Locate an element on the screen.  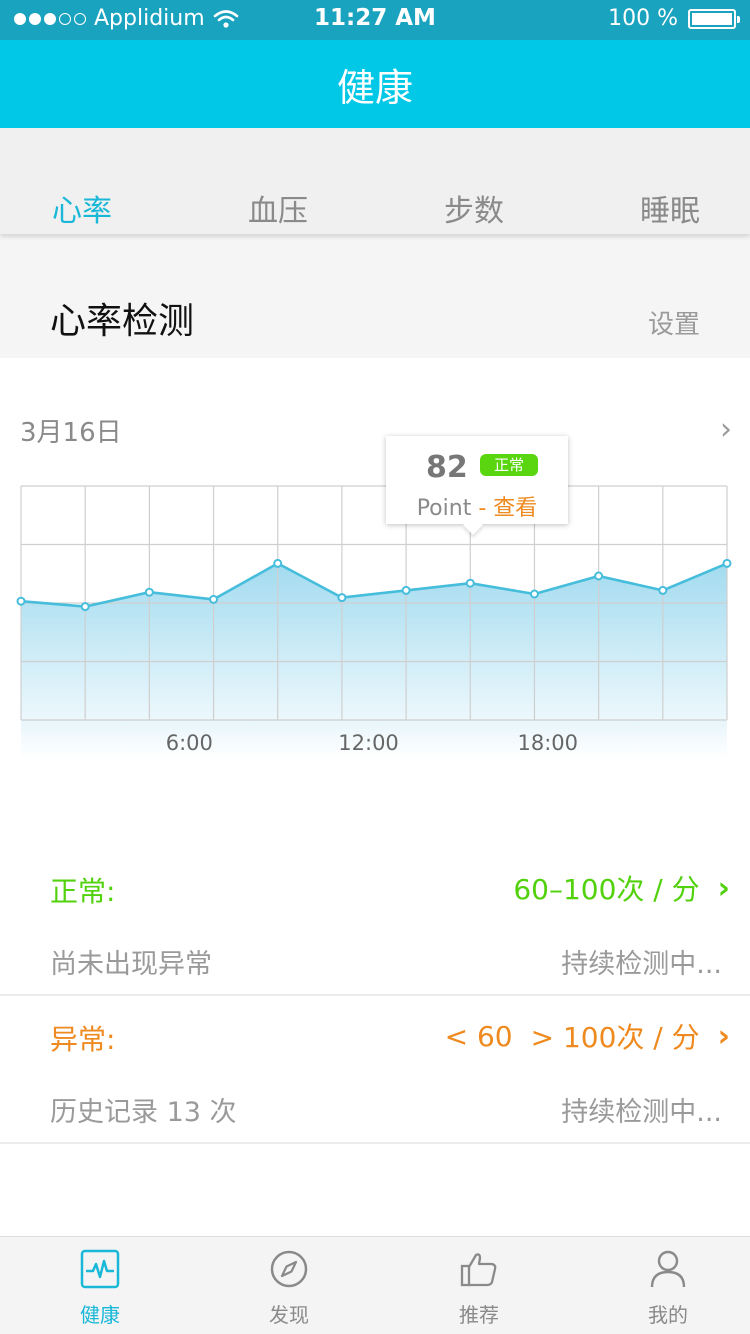
normal-status: 尚未出现异常 is located at coordinates (131, 964).